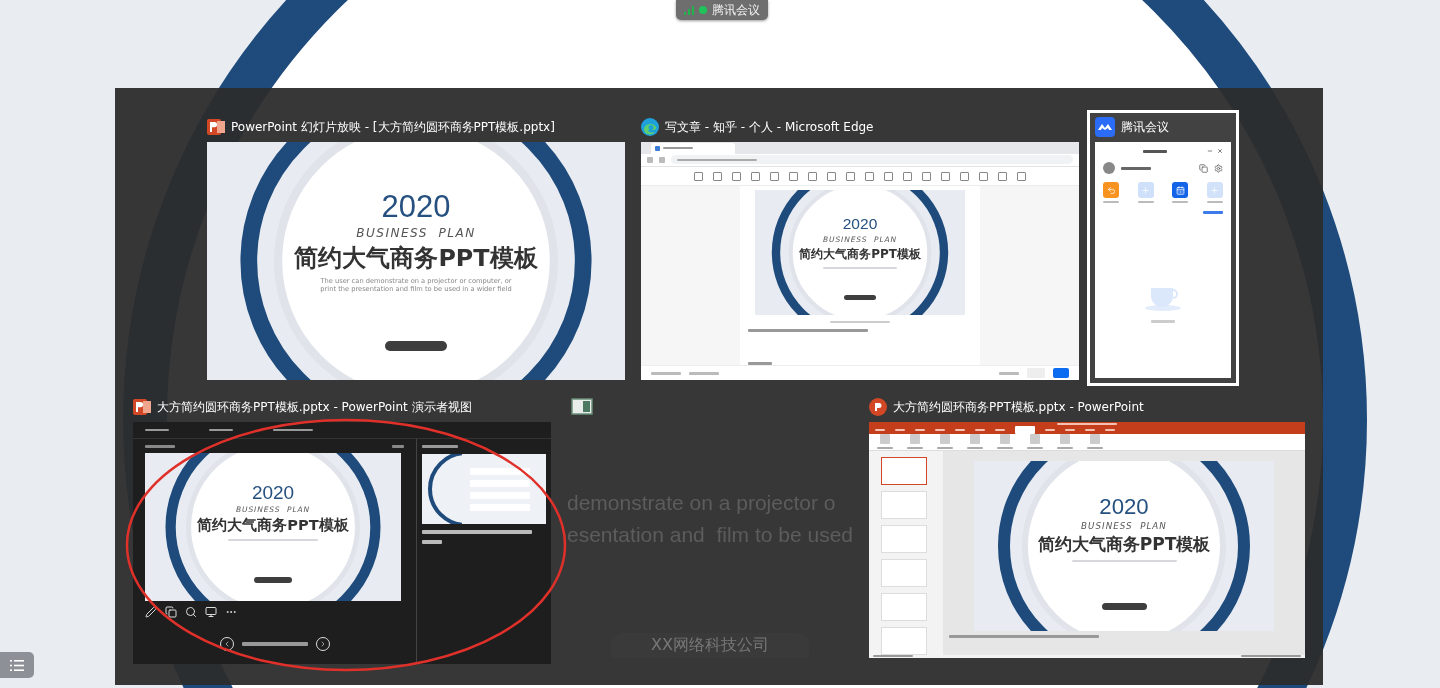 This screenshot has width=1440, height=688. Describe the element at coordinates (440, 446) in the screenshot. I see `next-slide-label` at that location.